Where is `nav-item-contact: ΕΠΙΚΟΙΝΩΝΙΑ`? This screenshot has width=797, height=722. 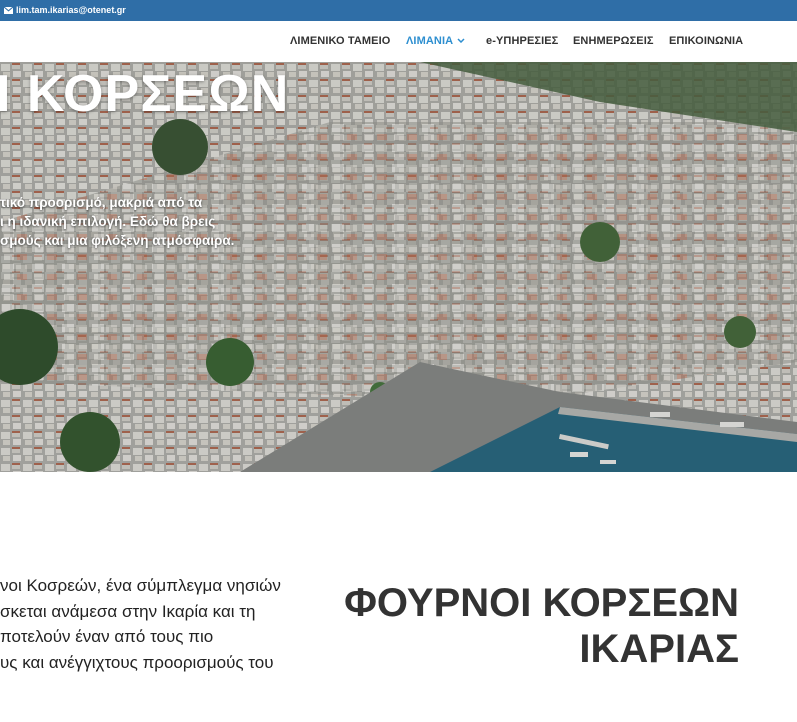 nav-item-contact: ΕΠΙΚΟΙΝΩΝΙΑ is located at coordinates (706, 41).